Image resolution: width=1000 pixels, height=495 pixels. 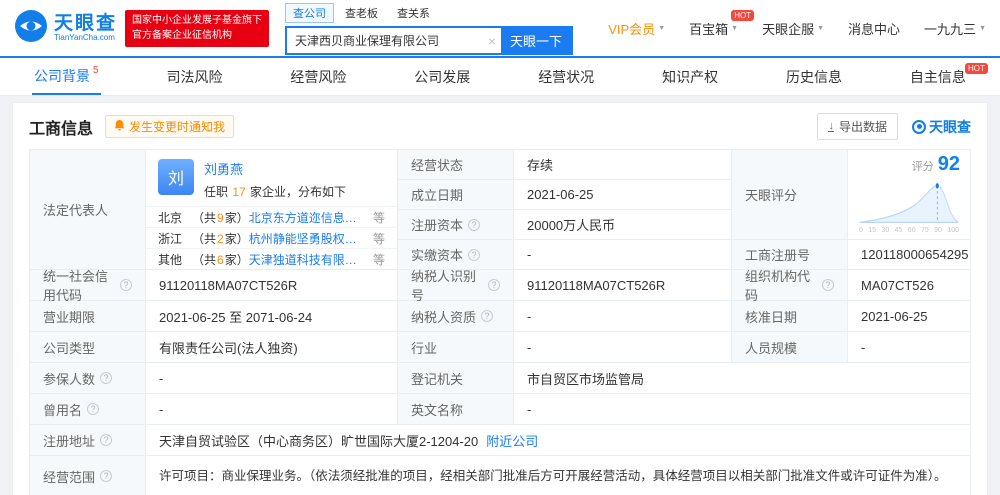 I want to click on value-insured-count: -, so click(x=272, y=378).